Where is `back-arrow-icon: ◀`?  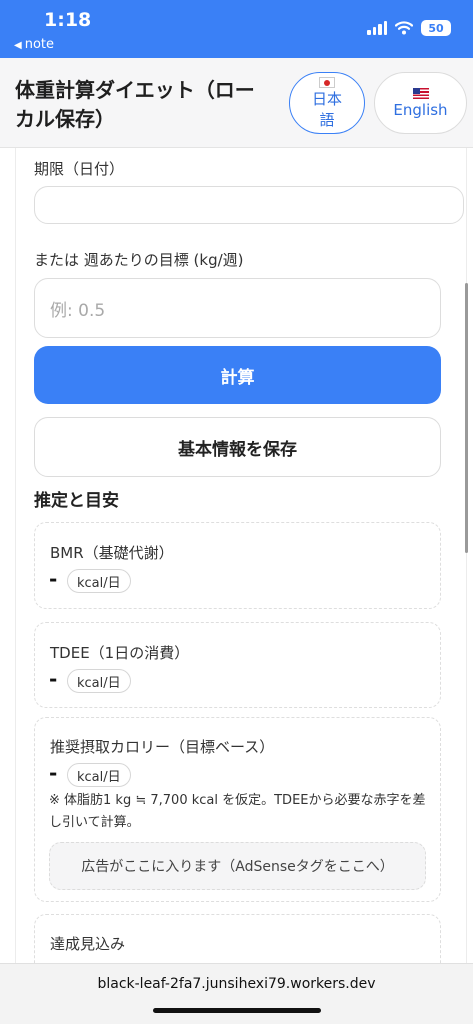 back-arrow-icon: ◀ is located at coordinates (18, 45).